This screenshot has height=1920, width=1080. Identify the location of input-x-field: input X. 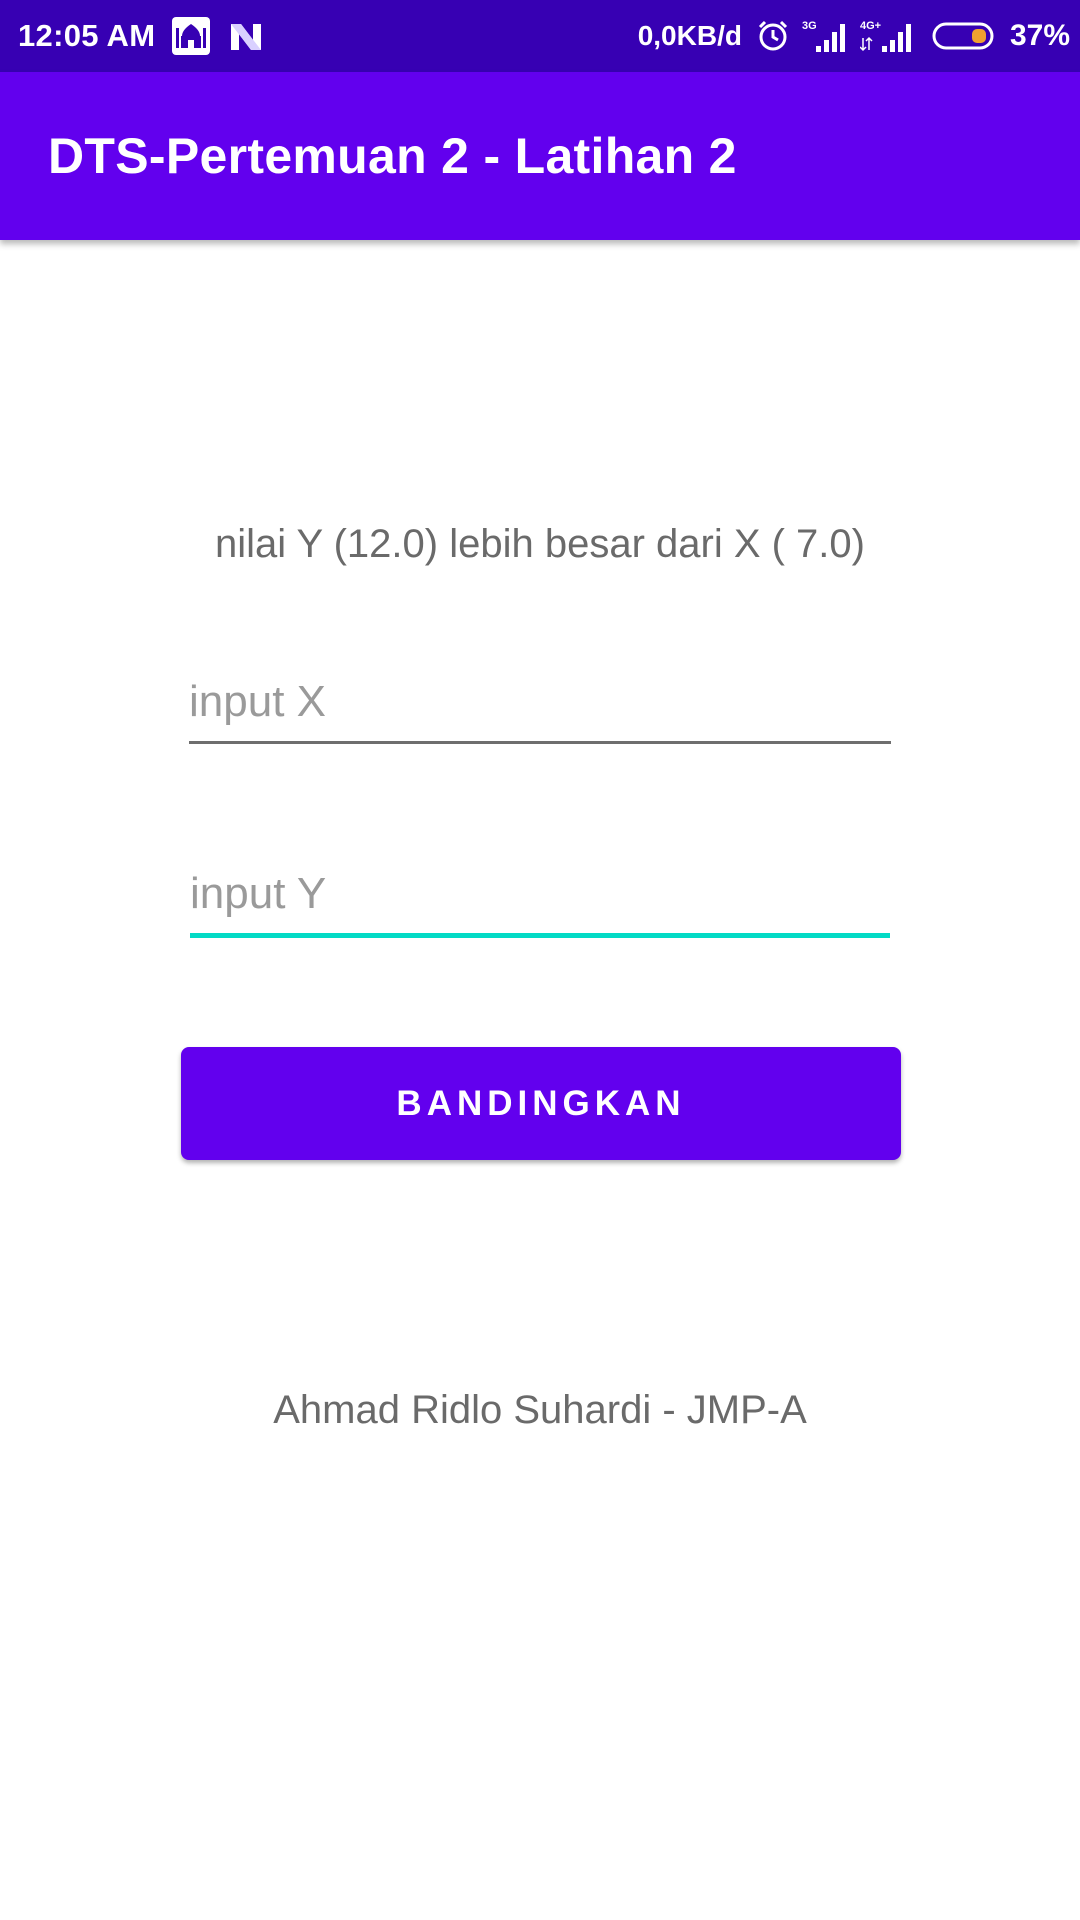
(540, 705).